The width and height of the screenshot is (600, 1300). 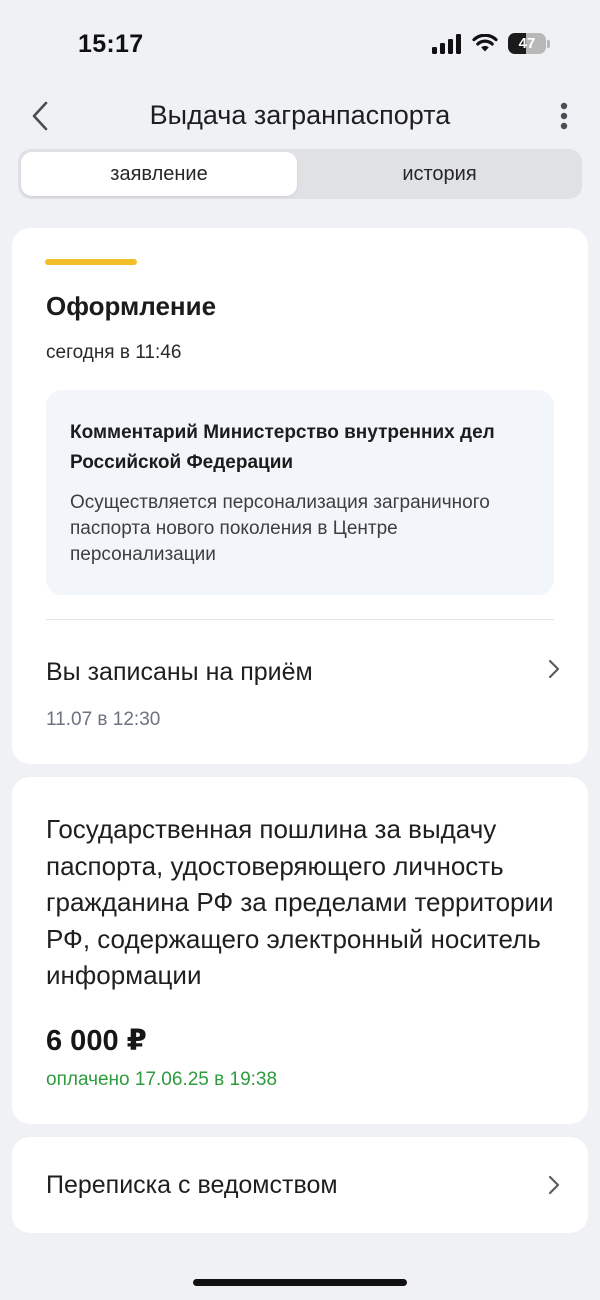 What do you see at coordinates (131, 306) in the screenshot?
I see `stage-title: Оформление` at bounding box center [131, 306].